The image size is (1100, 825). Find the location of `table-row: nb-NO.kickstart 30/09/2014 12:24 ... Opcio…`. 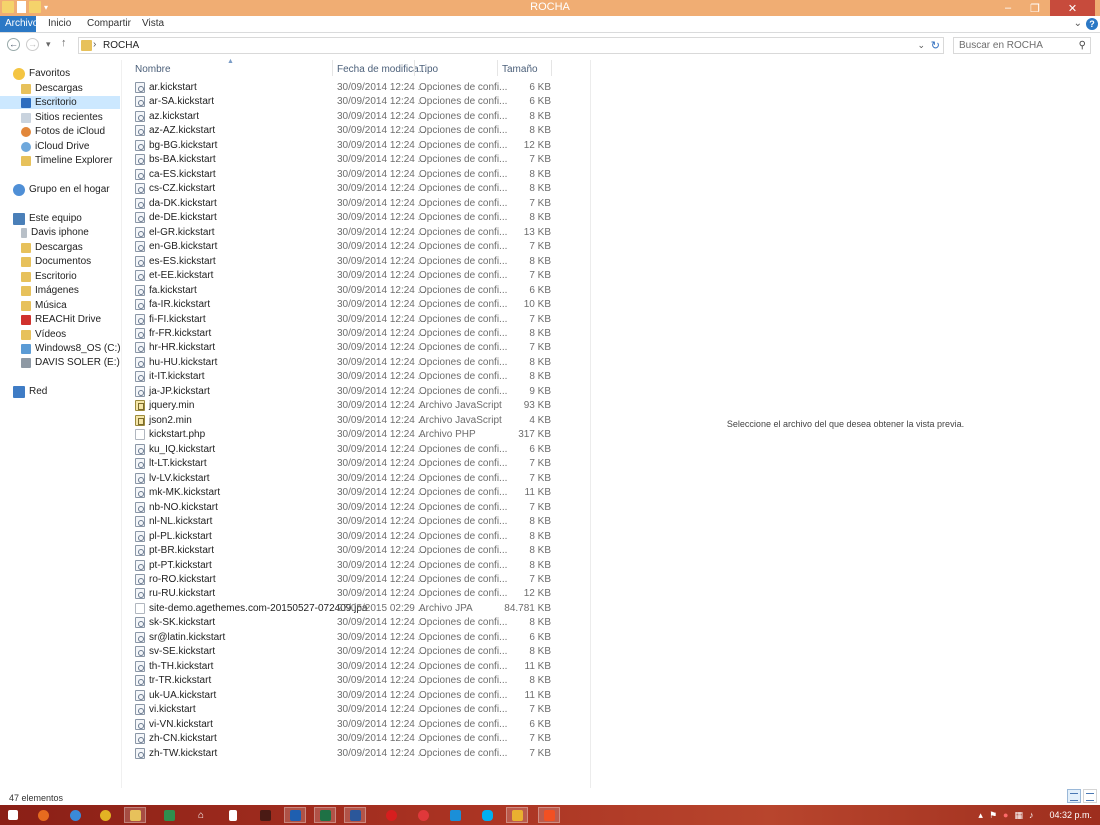

table-row: nb-NO.kickstart 30/09/2014 12:24 ... Opcio… is located at coordinates (345, 508).